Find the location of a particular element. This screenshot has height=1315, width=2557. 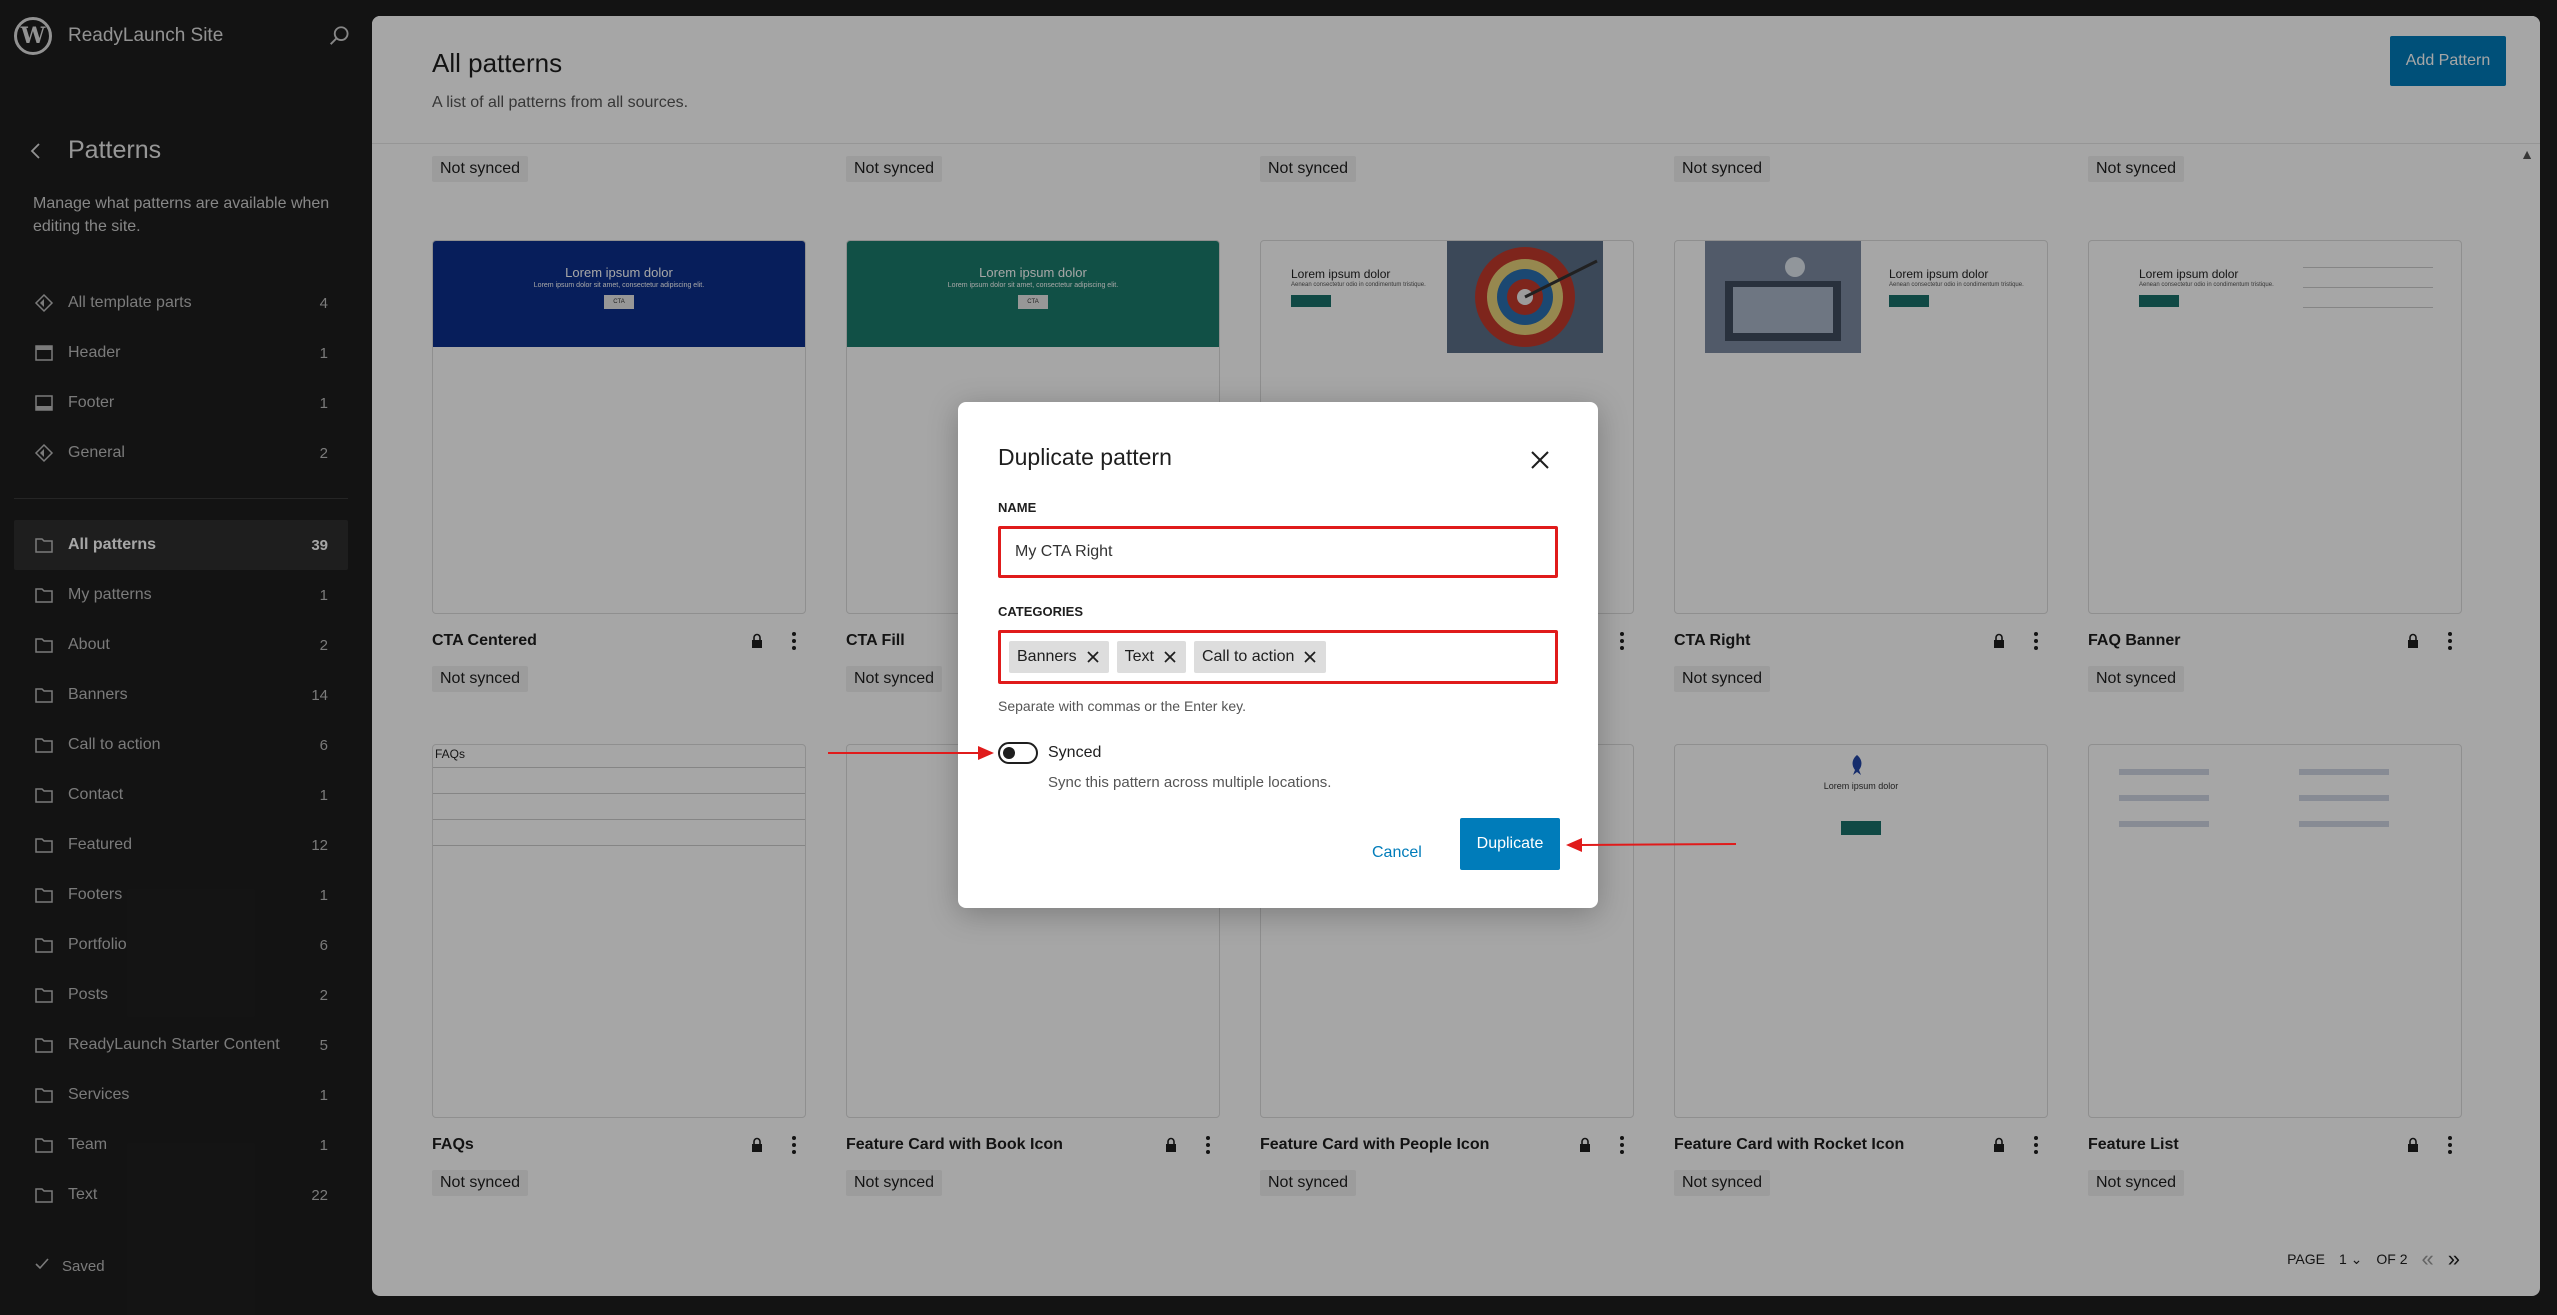

close-icon is located at coordinates (1540, 460).